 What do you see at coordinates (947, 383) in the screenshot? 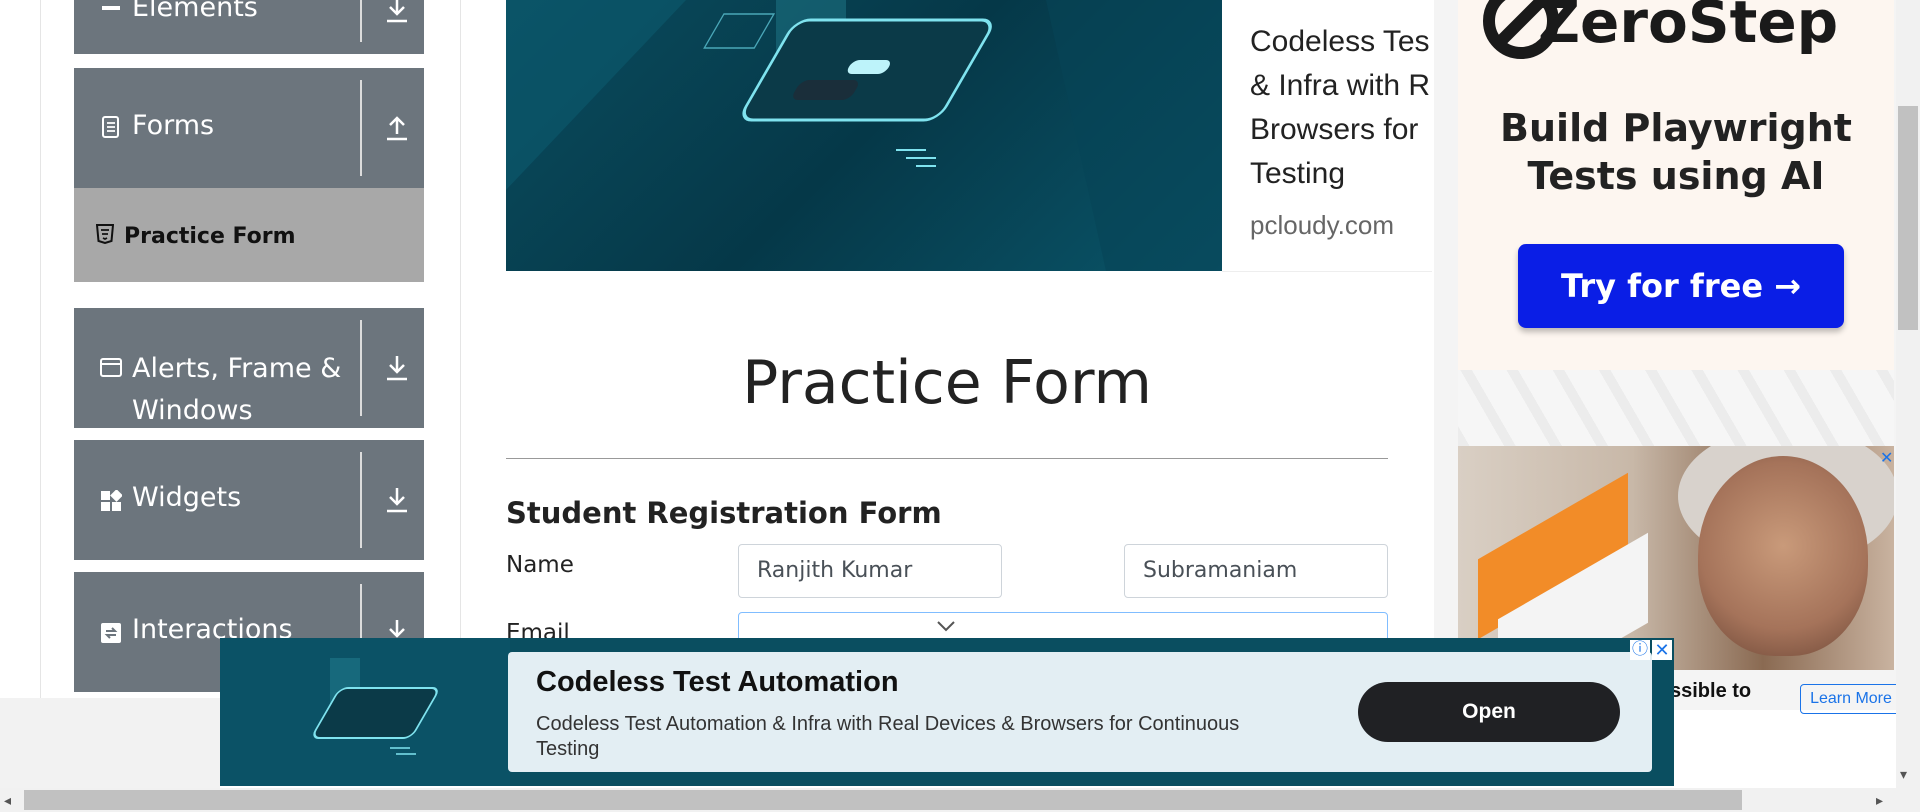
I see `page-title: Practice Form` at bounding box center [947, 383].